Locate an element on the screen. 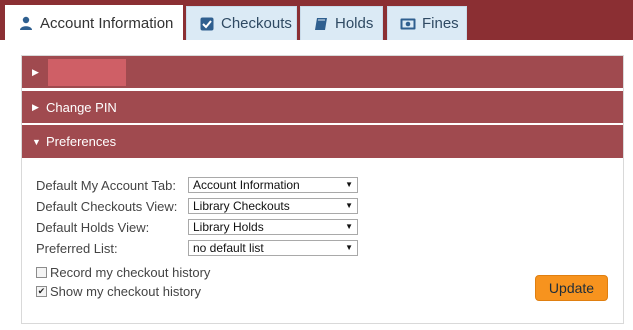  tab-account-information: Account Information is located at coordinates (94, 22).